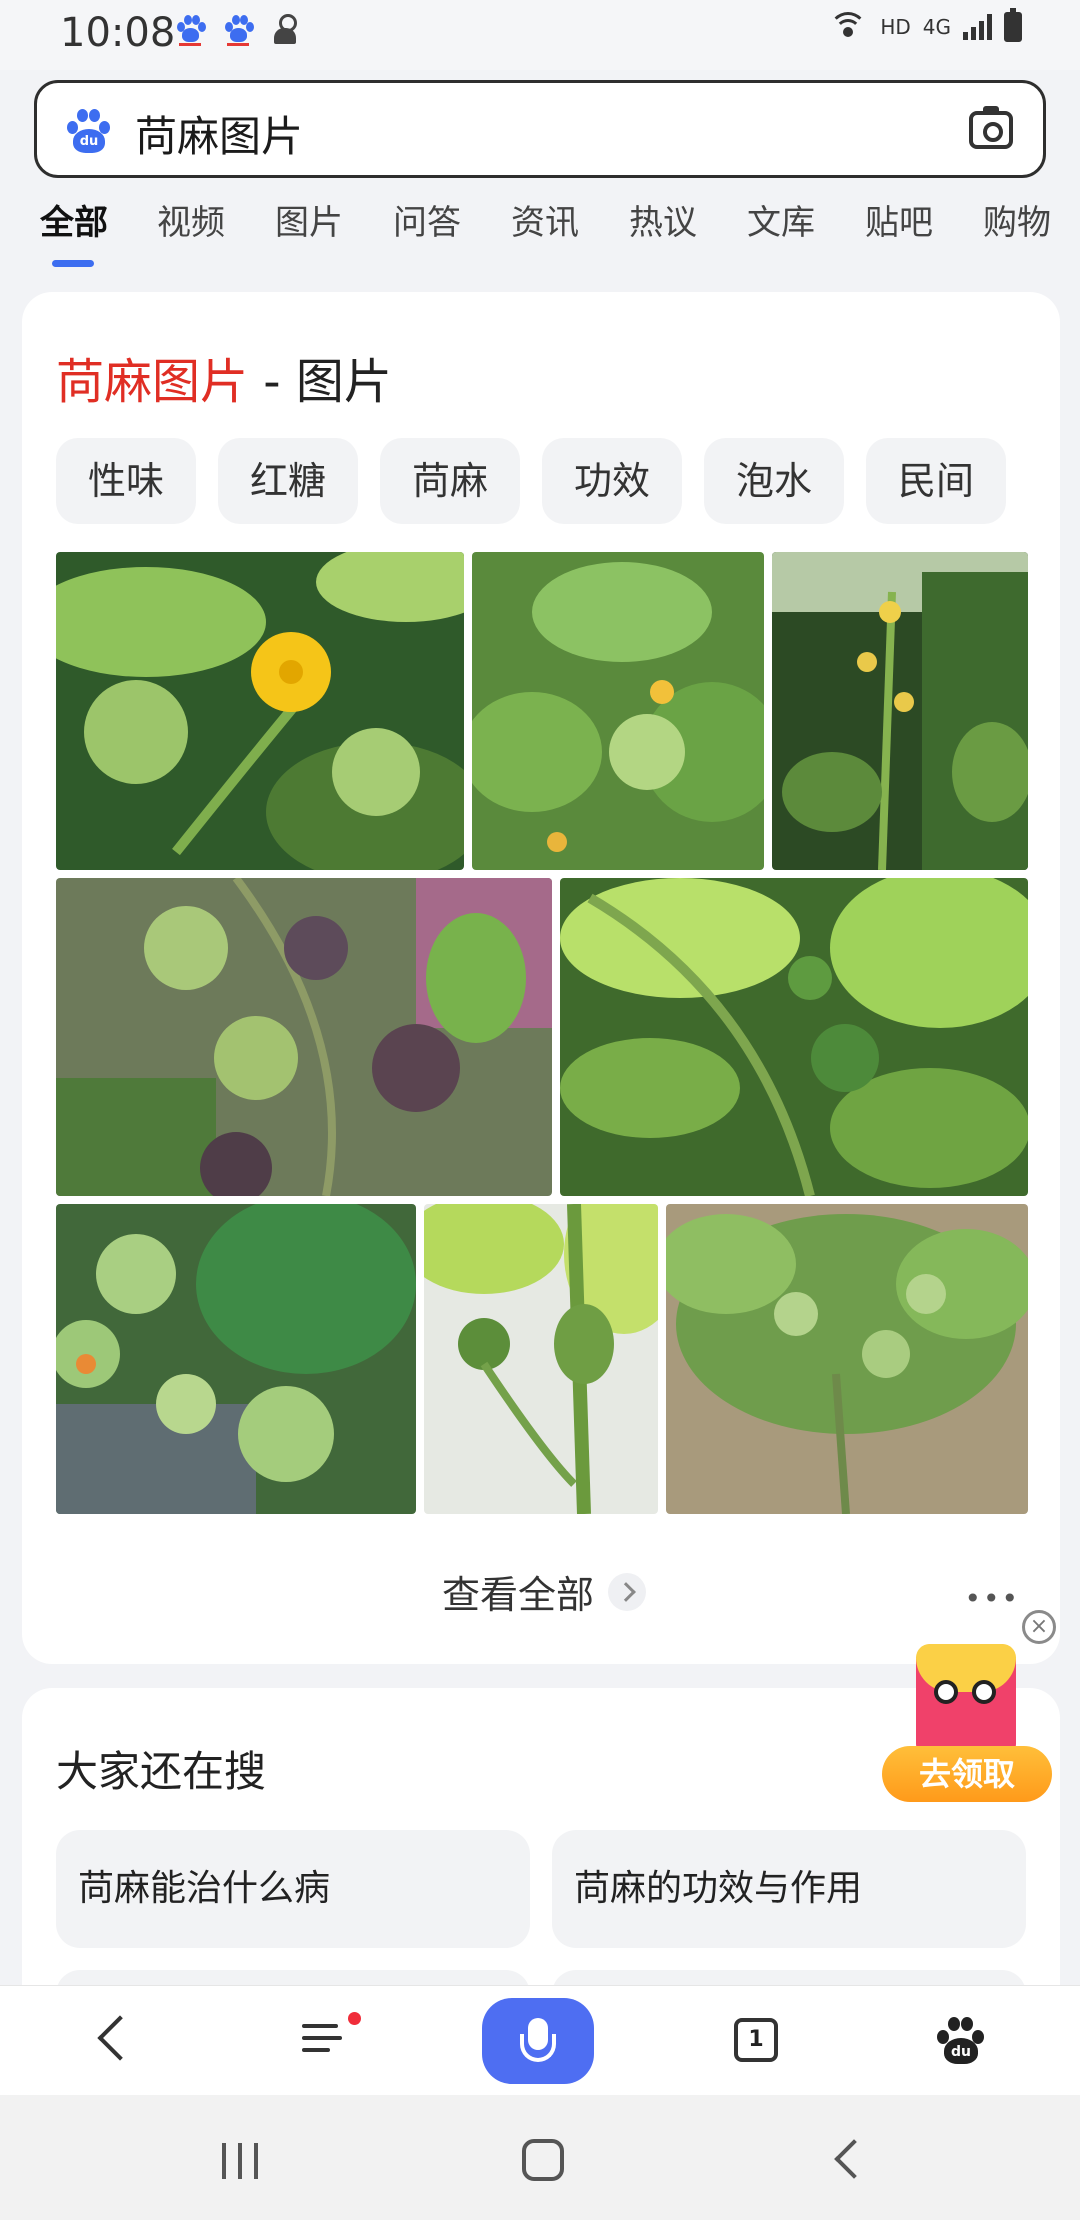 The height and width of the screenshot is (2220, 1080). What do you see at coordinates (992, 1598) in the screenshot?
I see `more-options-icon: •••` at bounding box center [992, 1598].